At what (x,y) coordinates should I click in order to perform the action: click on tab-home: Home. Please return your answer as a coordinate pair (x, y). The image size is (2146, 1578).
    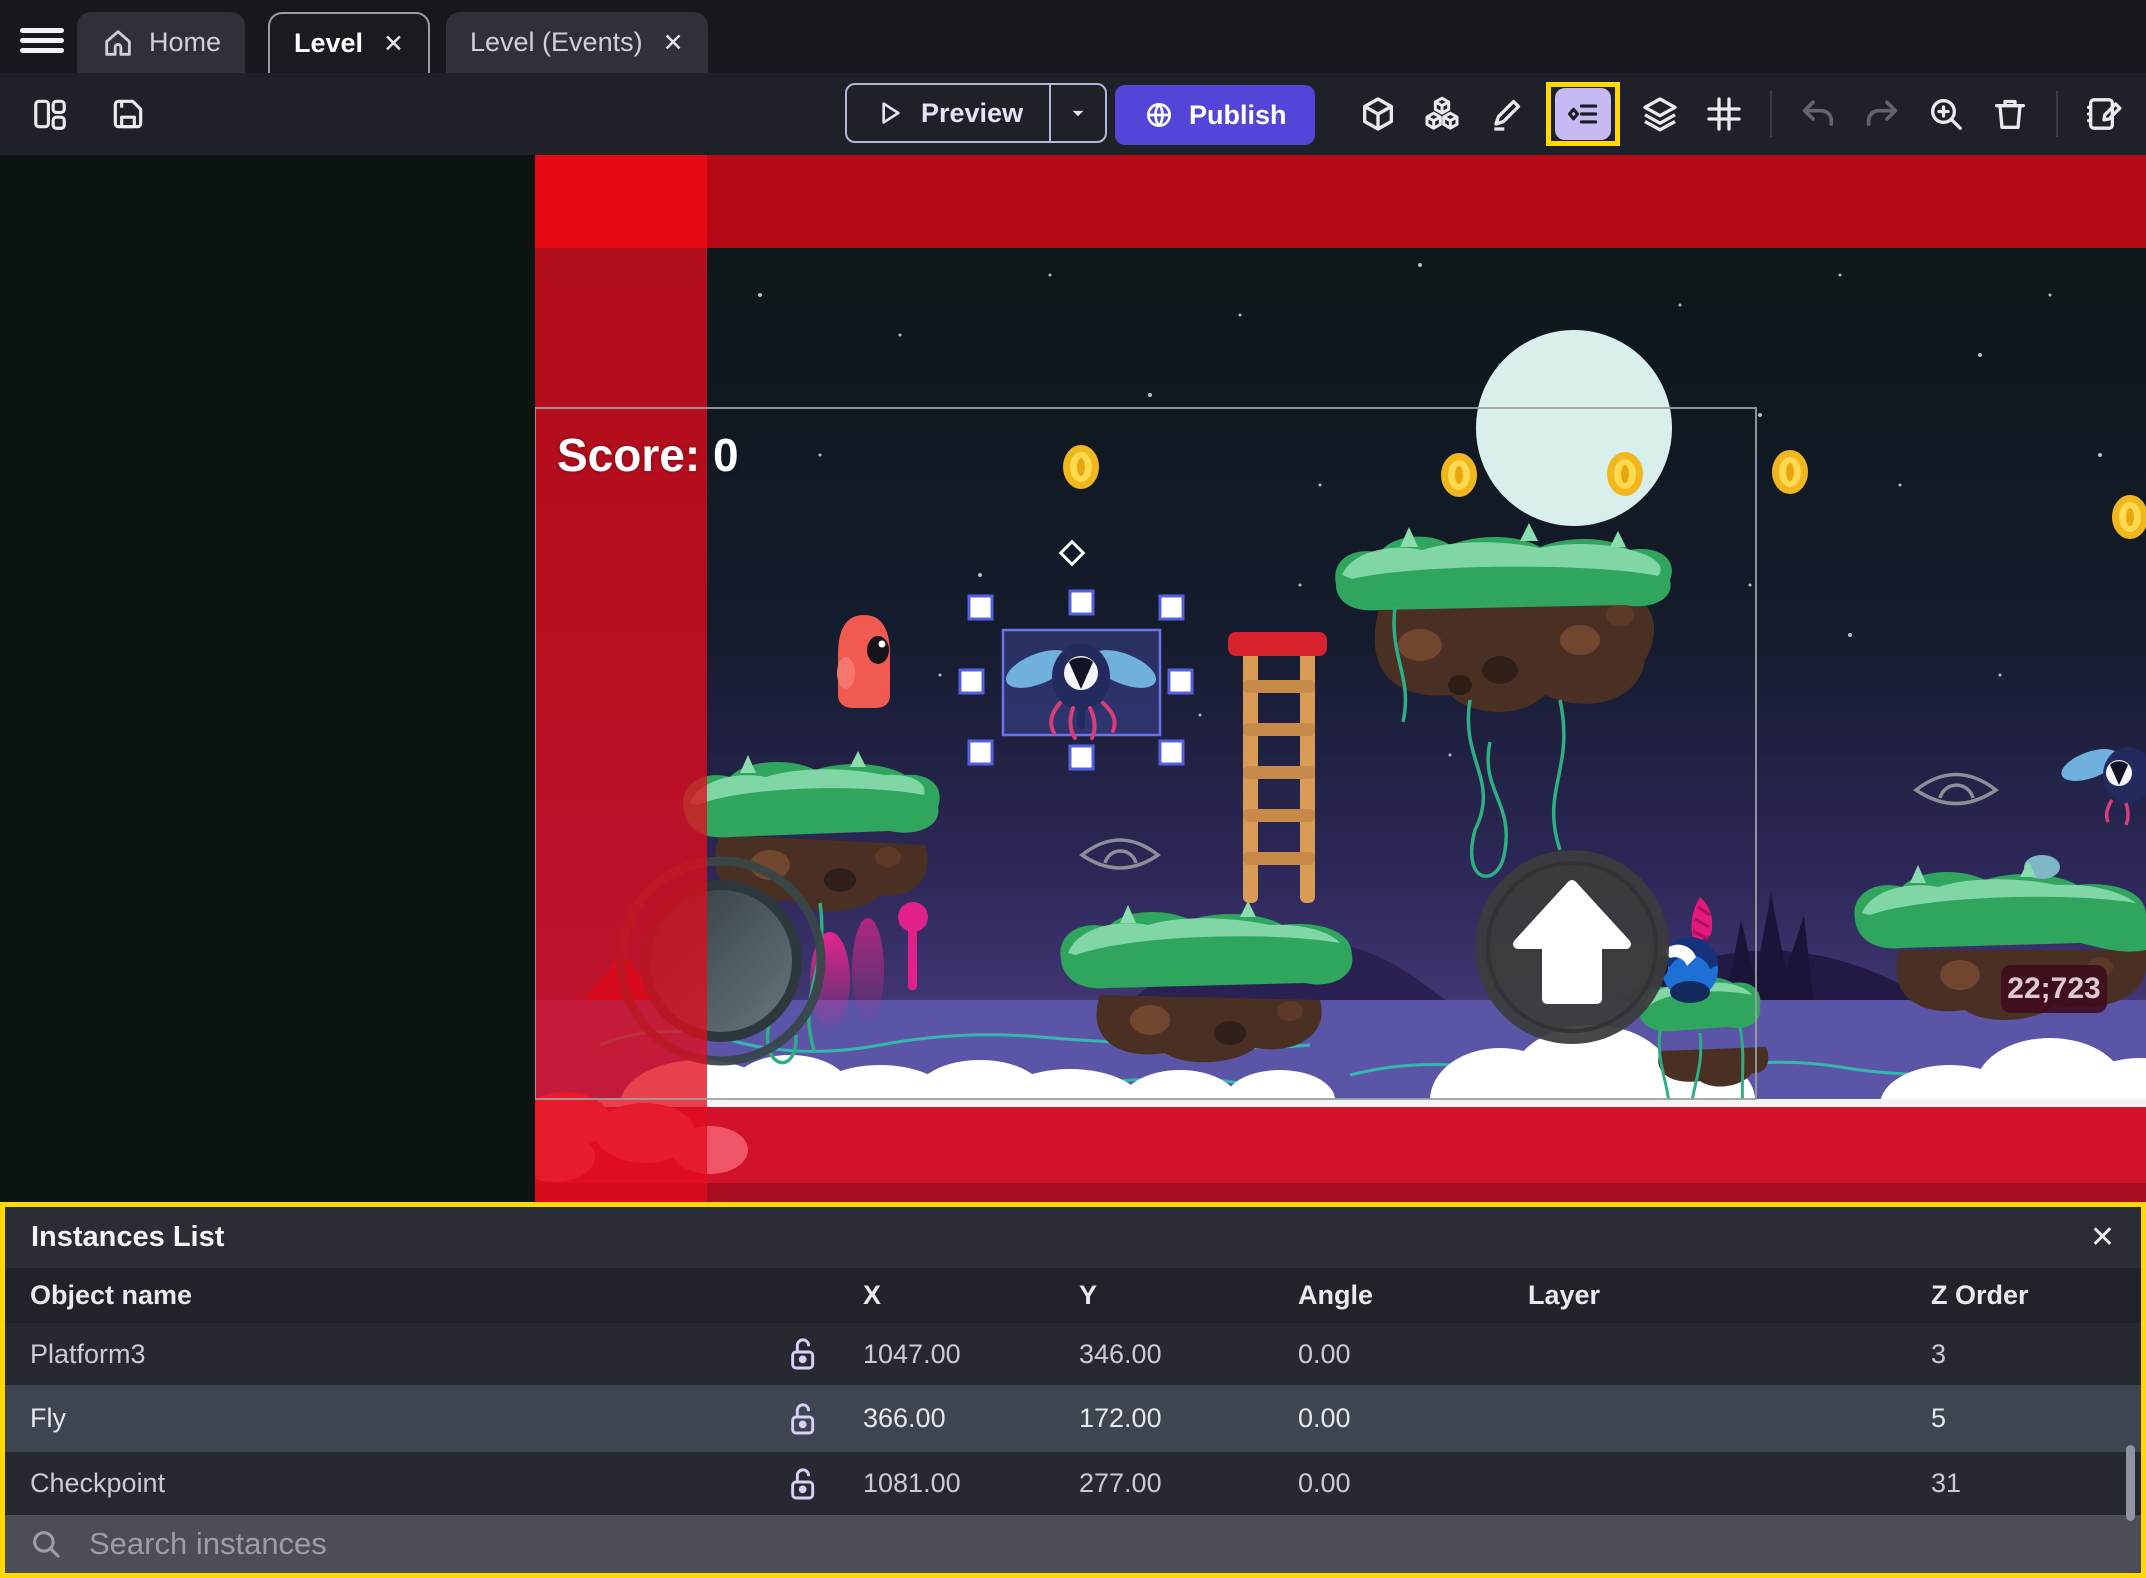
    Looking at the image, I should click on (161, 42).